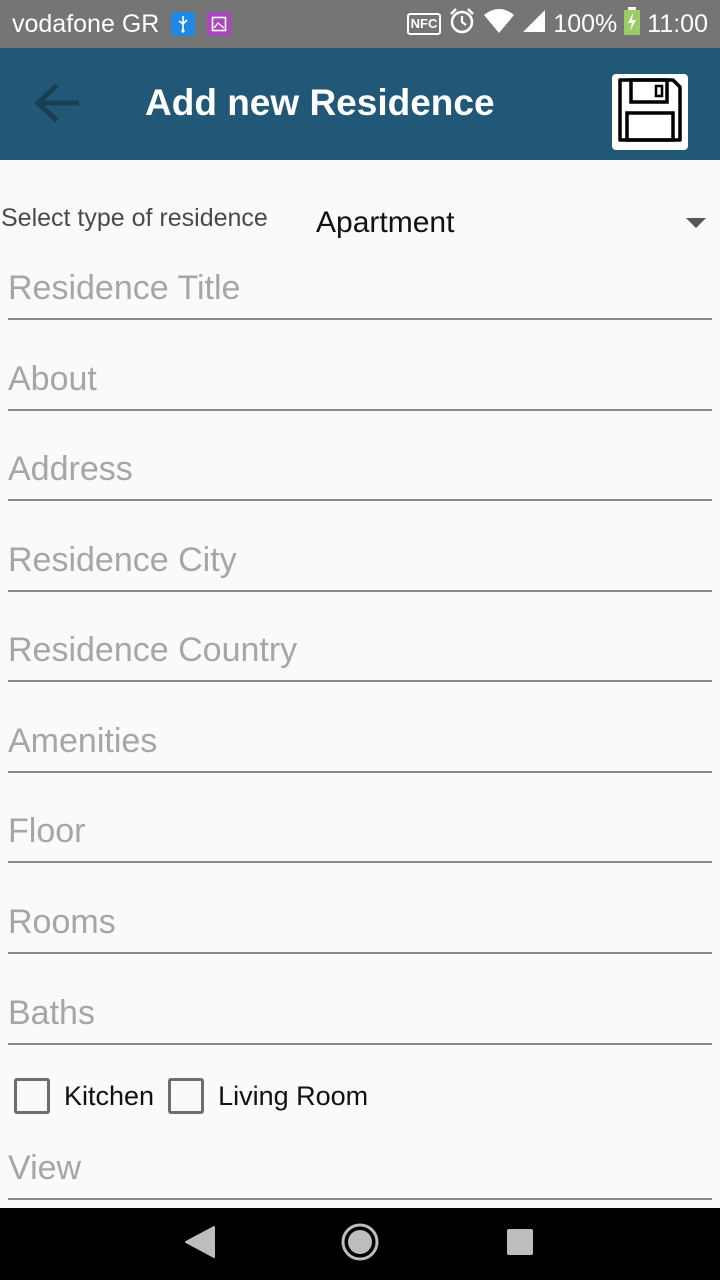 The height and width of the screenshot is (1280, 720). I want to click on residence-city-input, so click(360, 560).